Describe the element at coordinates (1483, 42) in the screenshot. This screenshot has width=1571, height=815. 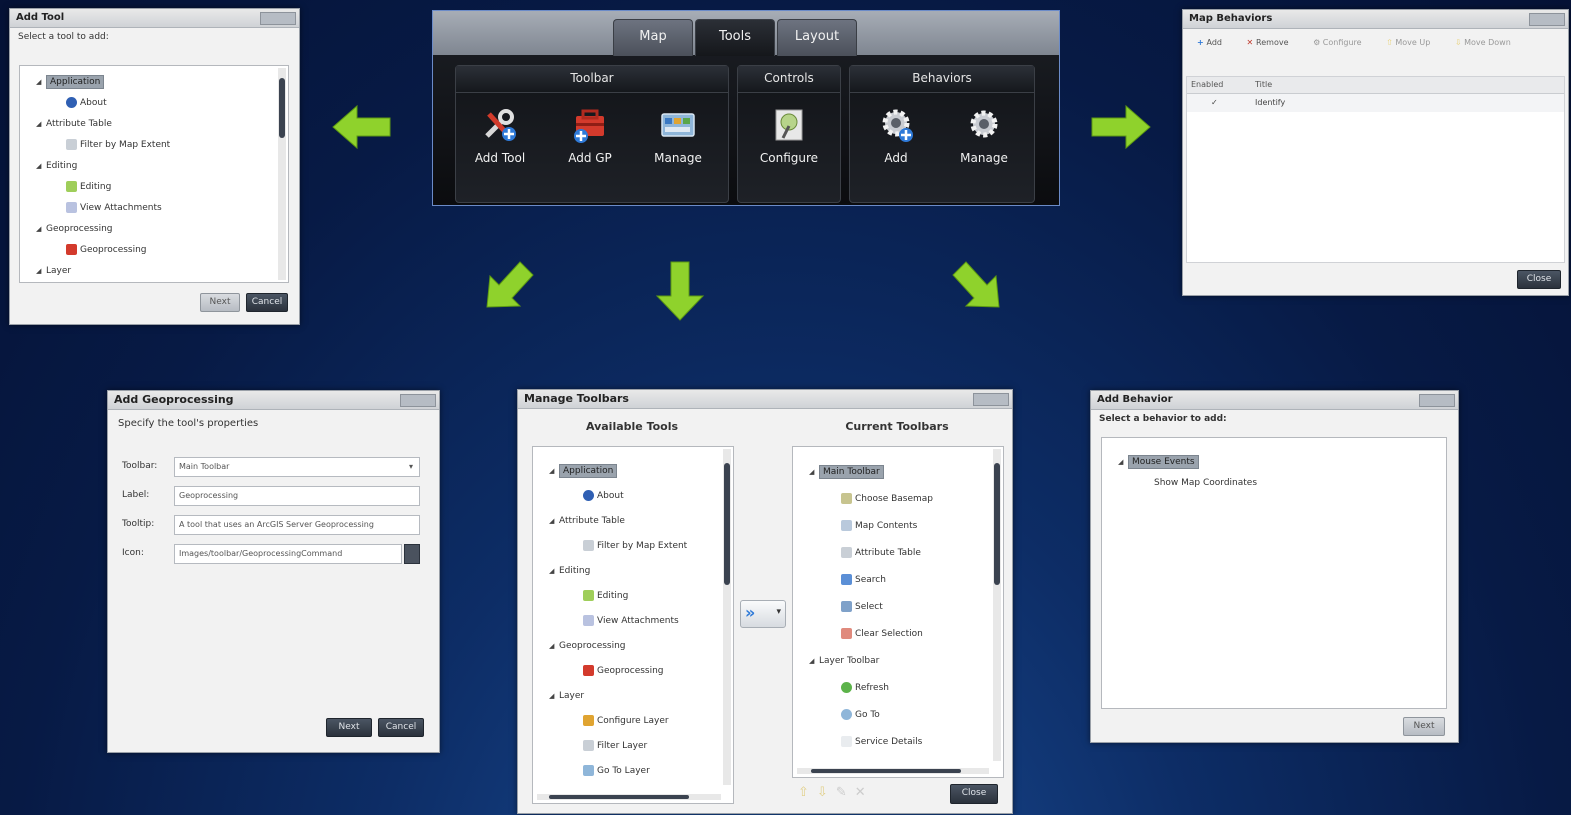
I see `move-down-action: ⇩ Move Down` at that location.